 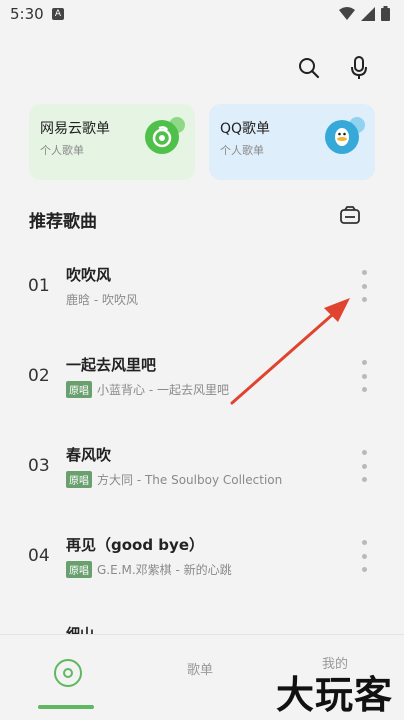 I want to click on song-title: 春风吹, so click(x=89, y=455).